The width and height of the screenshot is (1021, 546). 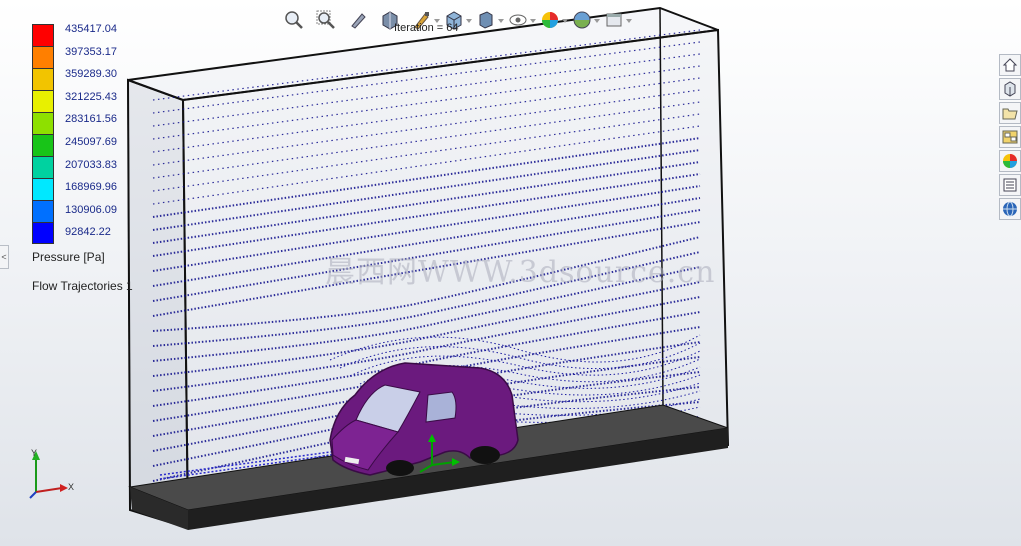 I want to click on legend-tick-label: 245097.69, so click(x=91, y=142).